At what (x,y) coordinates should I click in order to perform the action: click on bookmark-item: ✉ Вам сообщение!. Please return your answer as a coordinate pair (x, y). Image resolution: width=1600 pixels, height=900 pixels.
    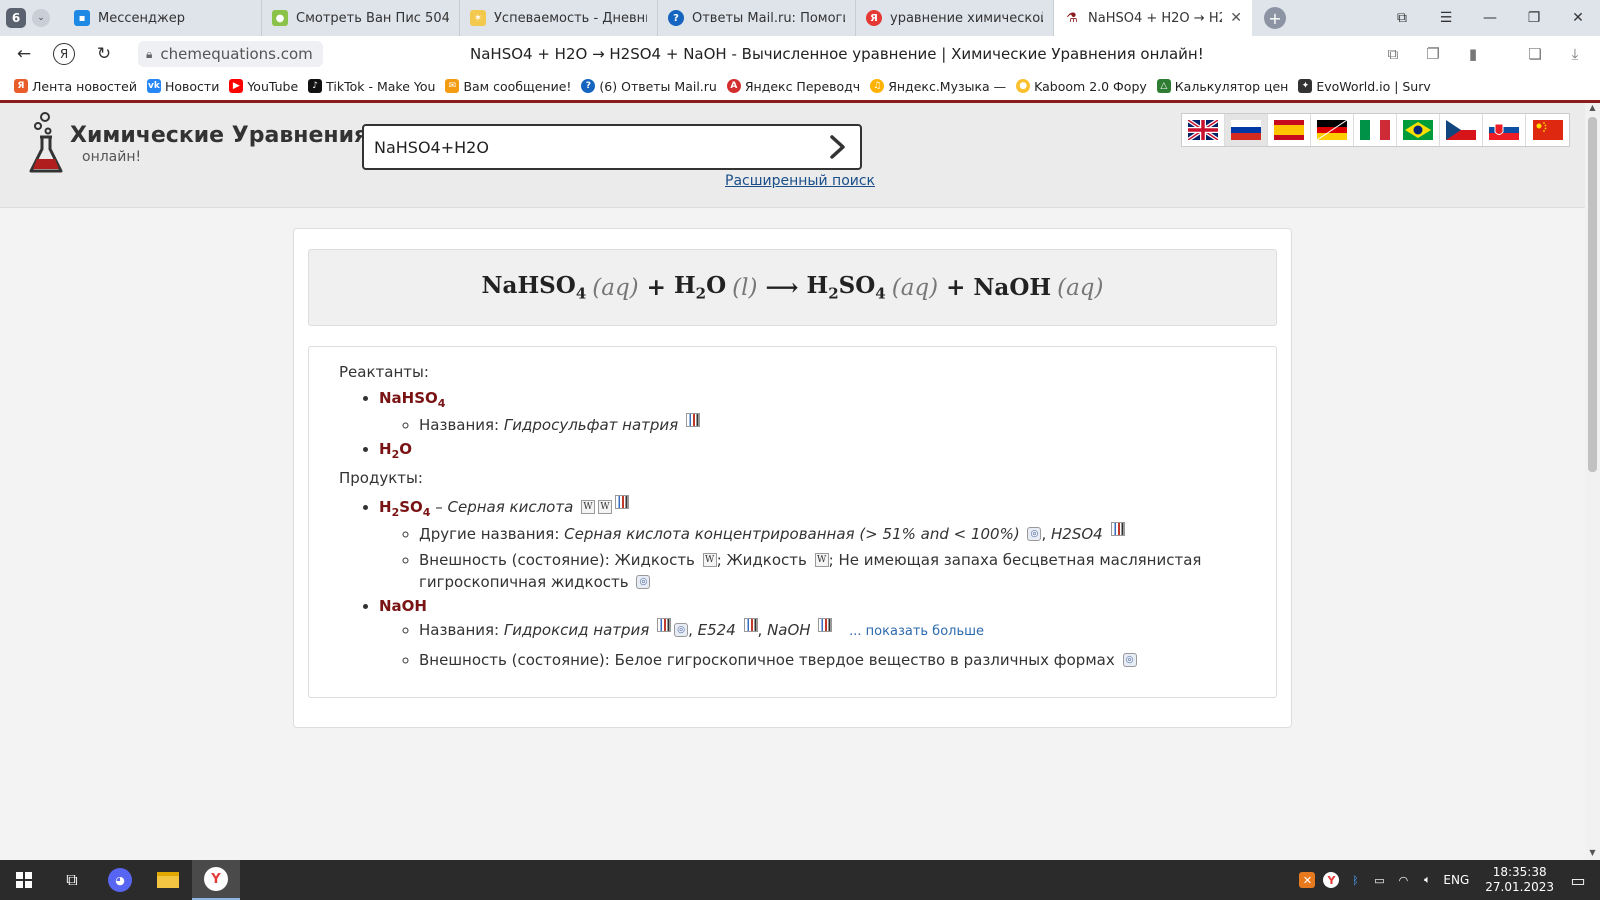
    Looking at the image, I should click on (508, 86).